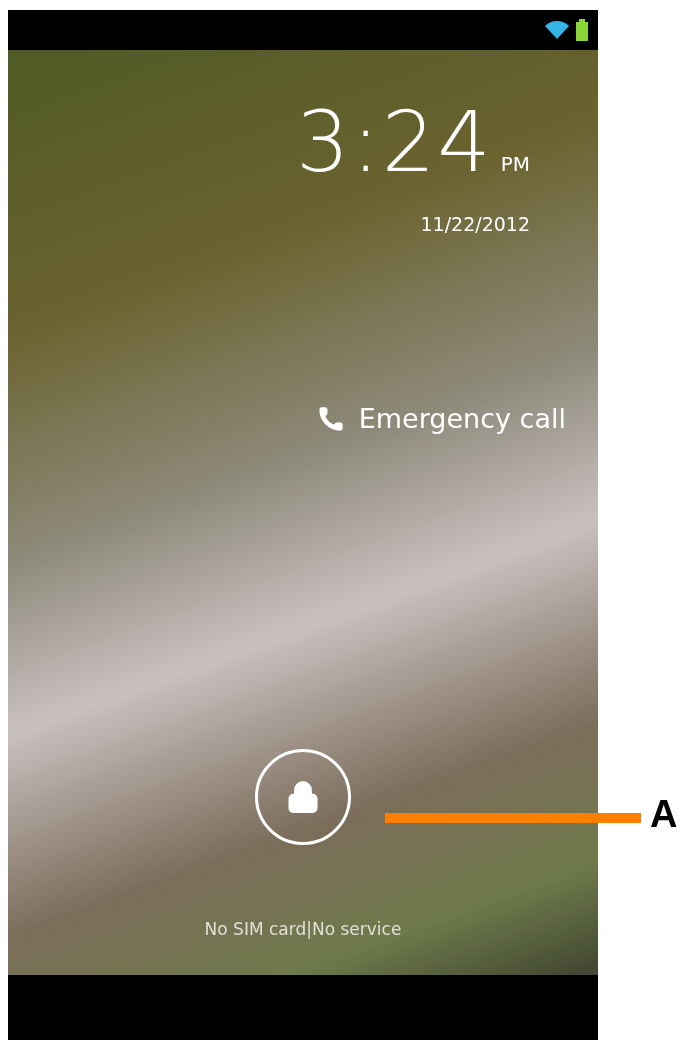  I want to click on emergency-call-button: Emergency call, so click(441, 418).